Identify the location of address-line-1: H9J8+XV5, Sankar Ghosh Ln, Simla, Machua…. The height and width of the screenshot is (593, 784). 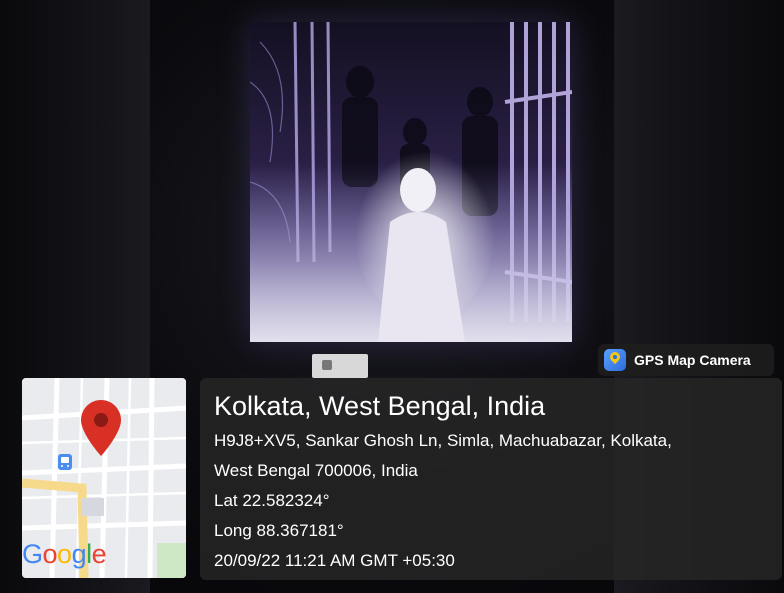
(443, 440).